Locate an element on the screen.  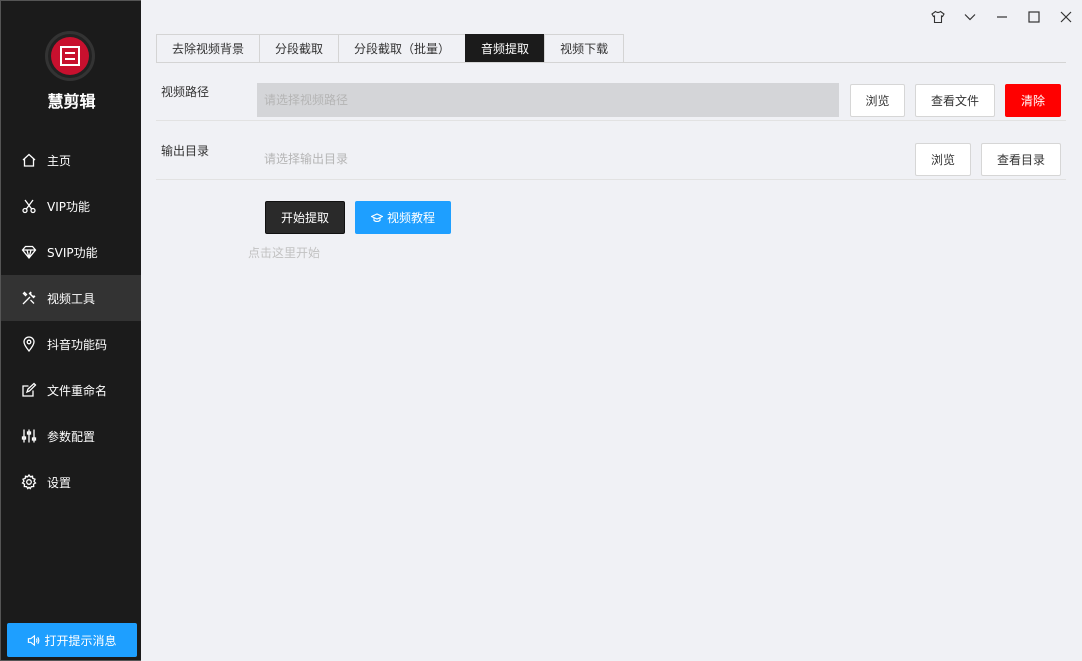
maximize-icon is located at coordinates (1034, 17).